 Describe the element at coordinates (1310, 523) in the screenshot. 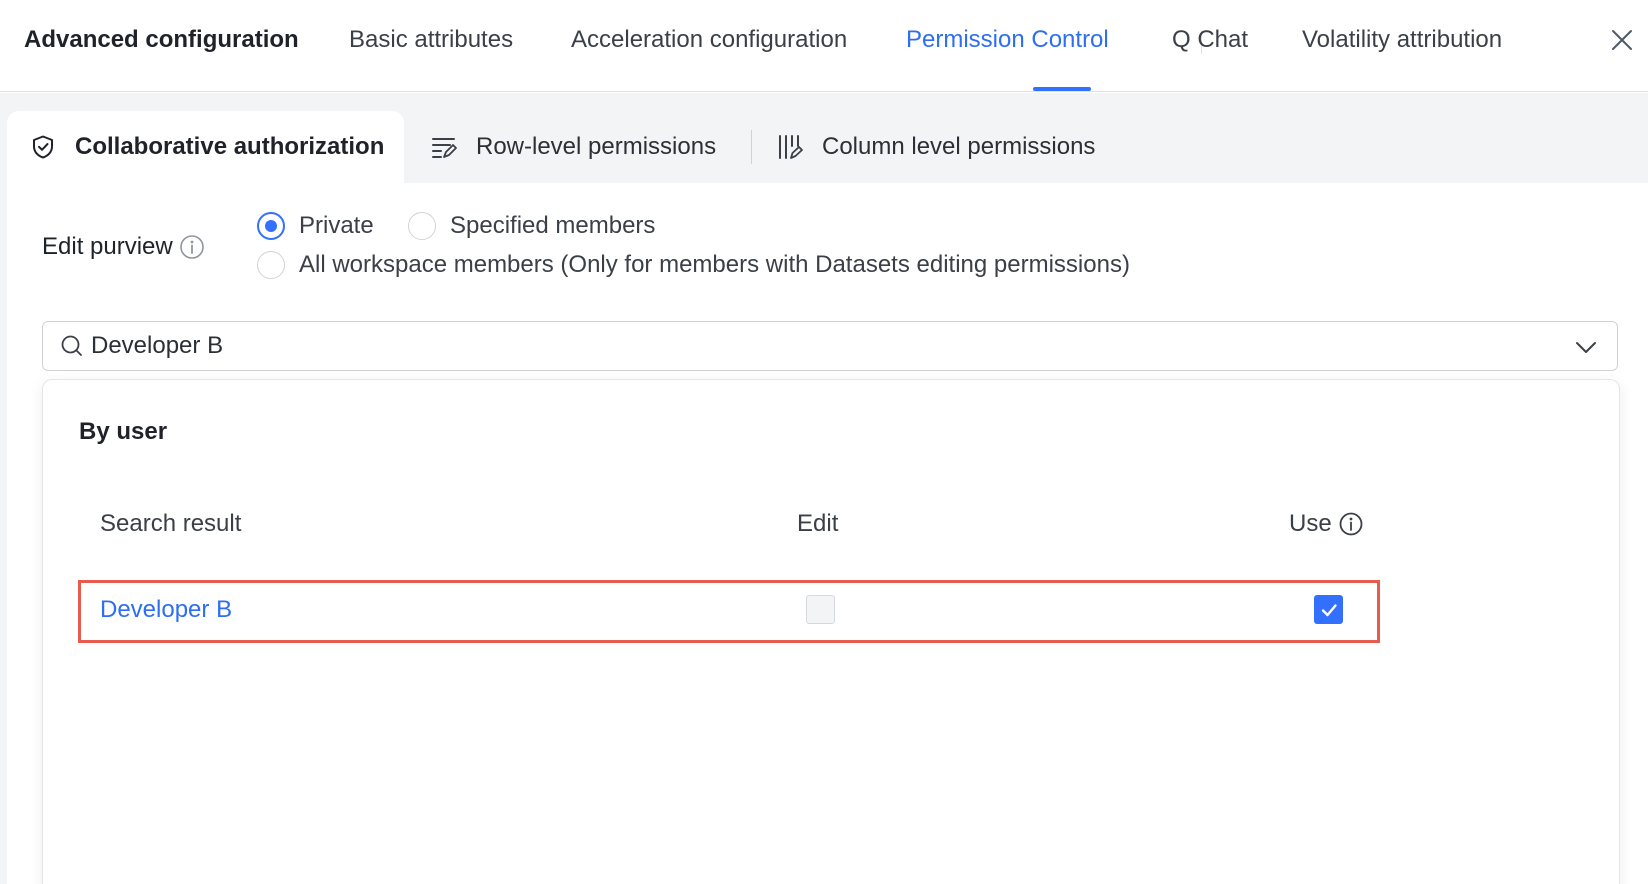

I see `column-header-use-label: Use` at that location.